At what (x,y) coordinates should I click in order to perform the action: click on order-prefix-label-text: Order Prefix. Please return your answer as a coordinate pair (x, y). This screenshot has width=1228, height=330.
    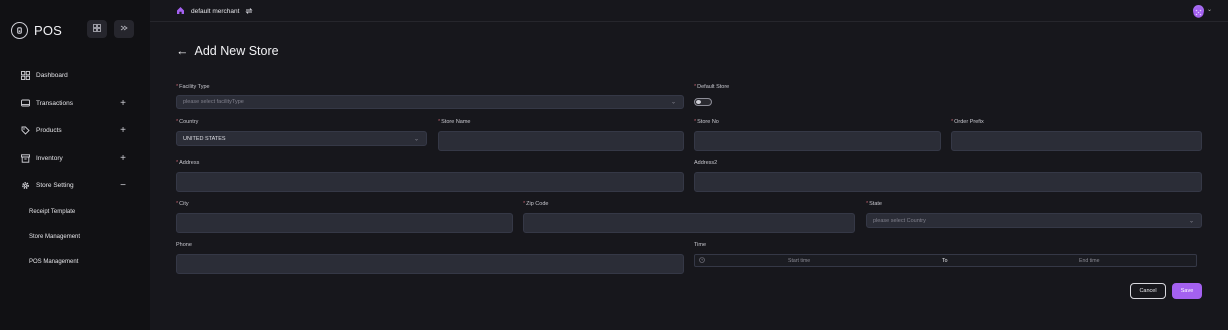
    Looking at the image, I should click on (969, 122).